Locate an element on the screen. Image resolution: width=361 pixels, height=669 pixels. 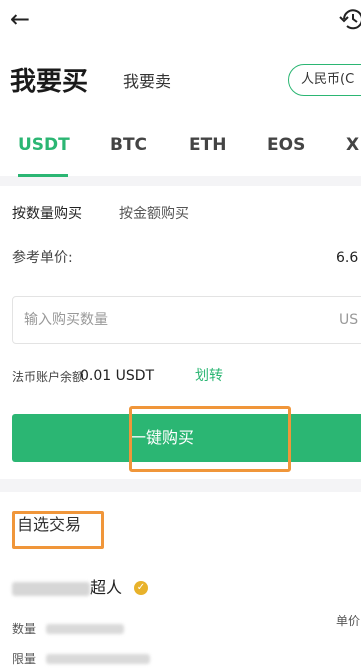
verified-badge-icon: ✓ is located at coordinates (141, 588).